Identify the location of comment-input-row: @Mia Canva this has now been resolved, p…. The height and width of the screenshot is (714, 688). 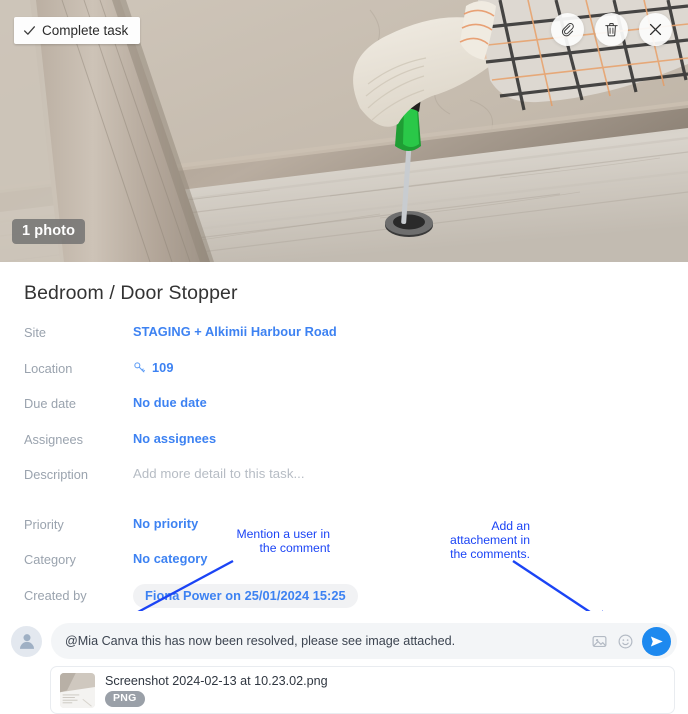
(344, 641).